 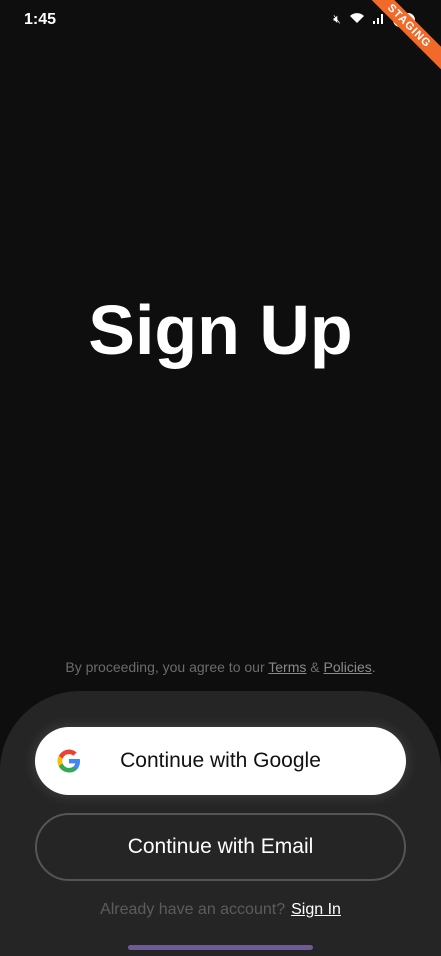 What do you see at coordinates (167, 667) in the screenshot?
I see `terms-prefix: By proceeding, you agree to our` at bounding box center [167, 667].